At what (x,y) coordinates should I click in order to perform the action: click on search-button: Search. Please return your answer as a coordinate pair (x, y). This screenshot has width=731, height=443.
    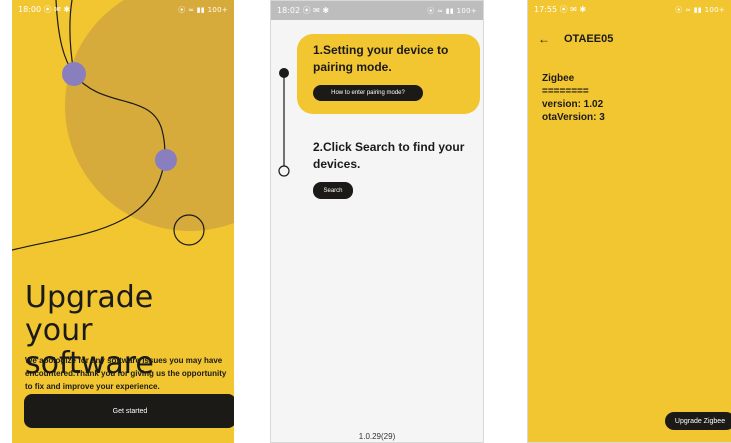
    Looking at the image, I should click on (333, 190).